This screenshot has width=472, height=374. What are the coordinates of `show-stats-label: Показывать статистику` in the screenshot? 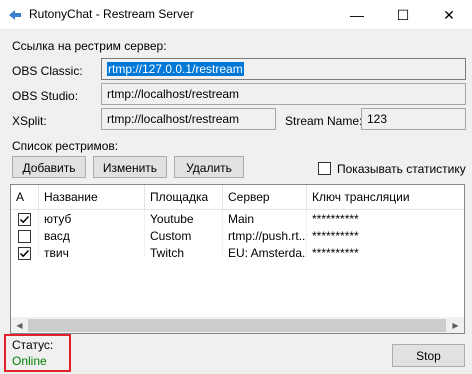 It's located at (401, 169).